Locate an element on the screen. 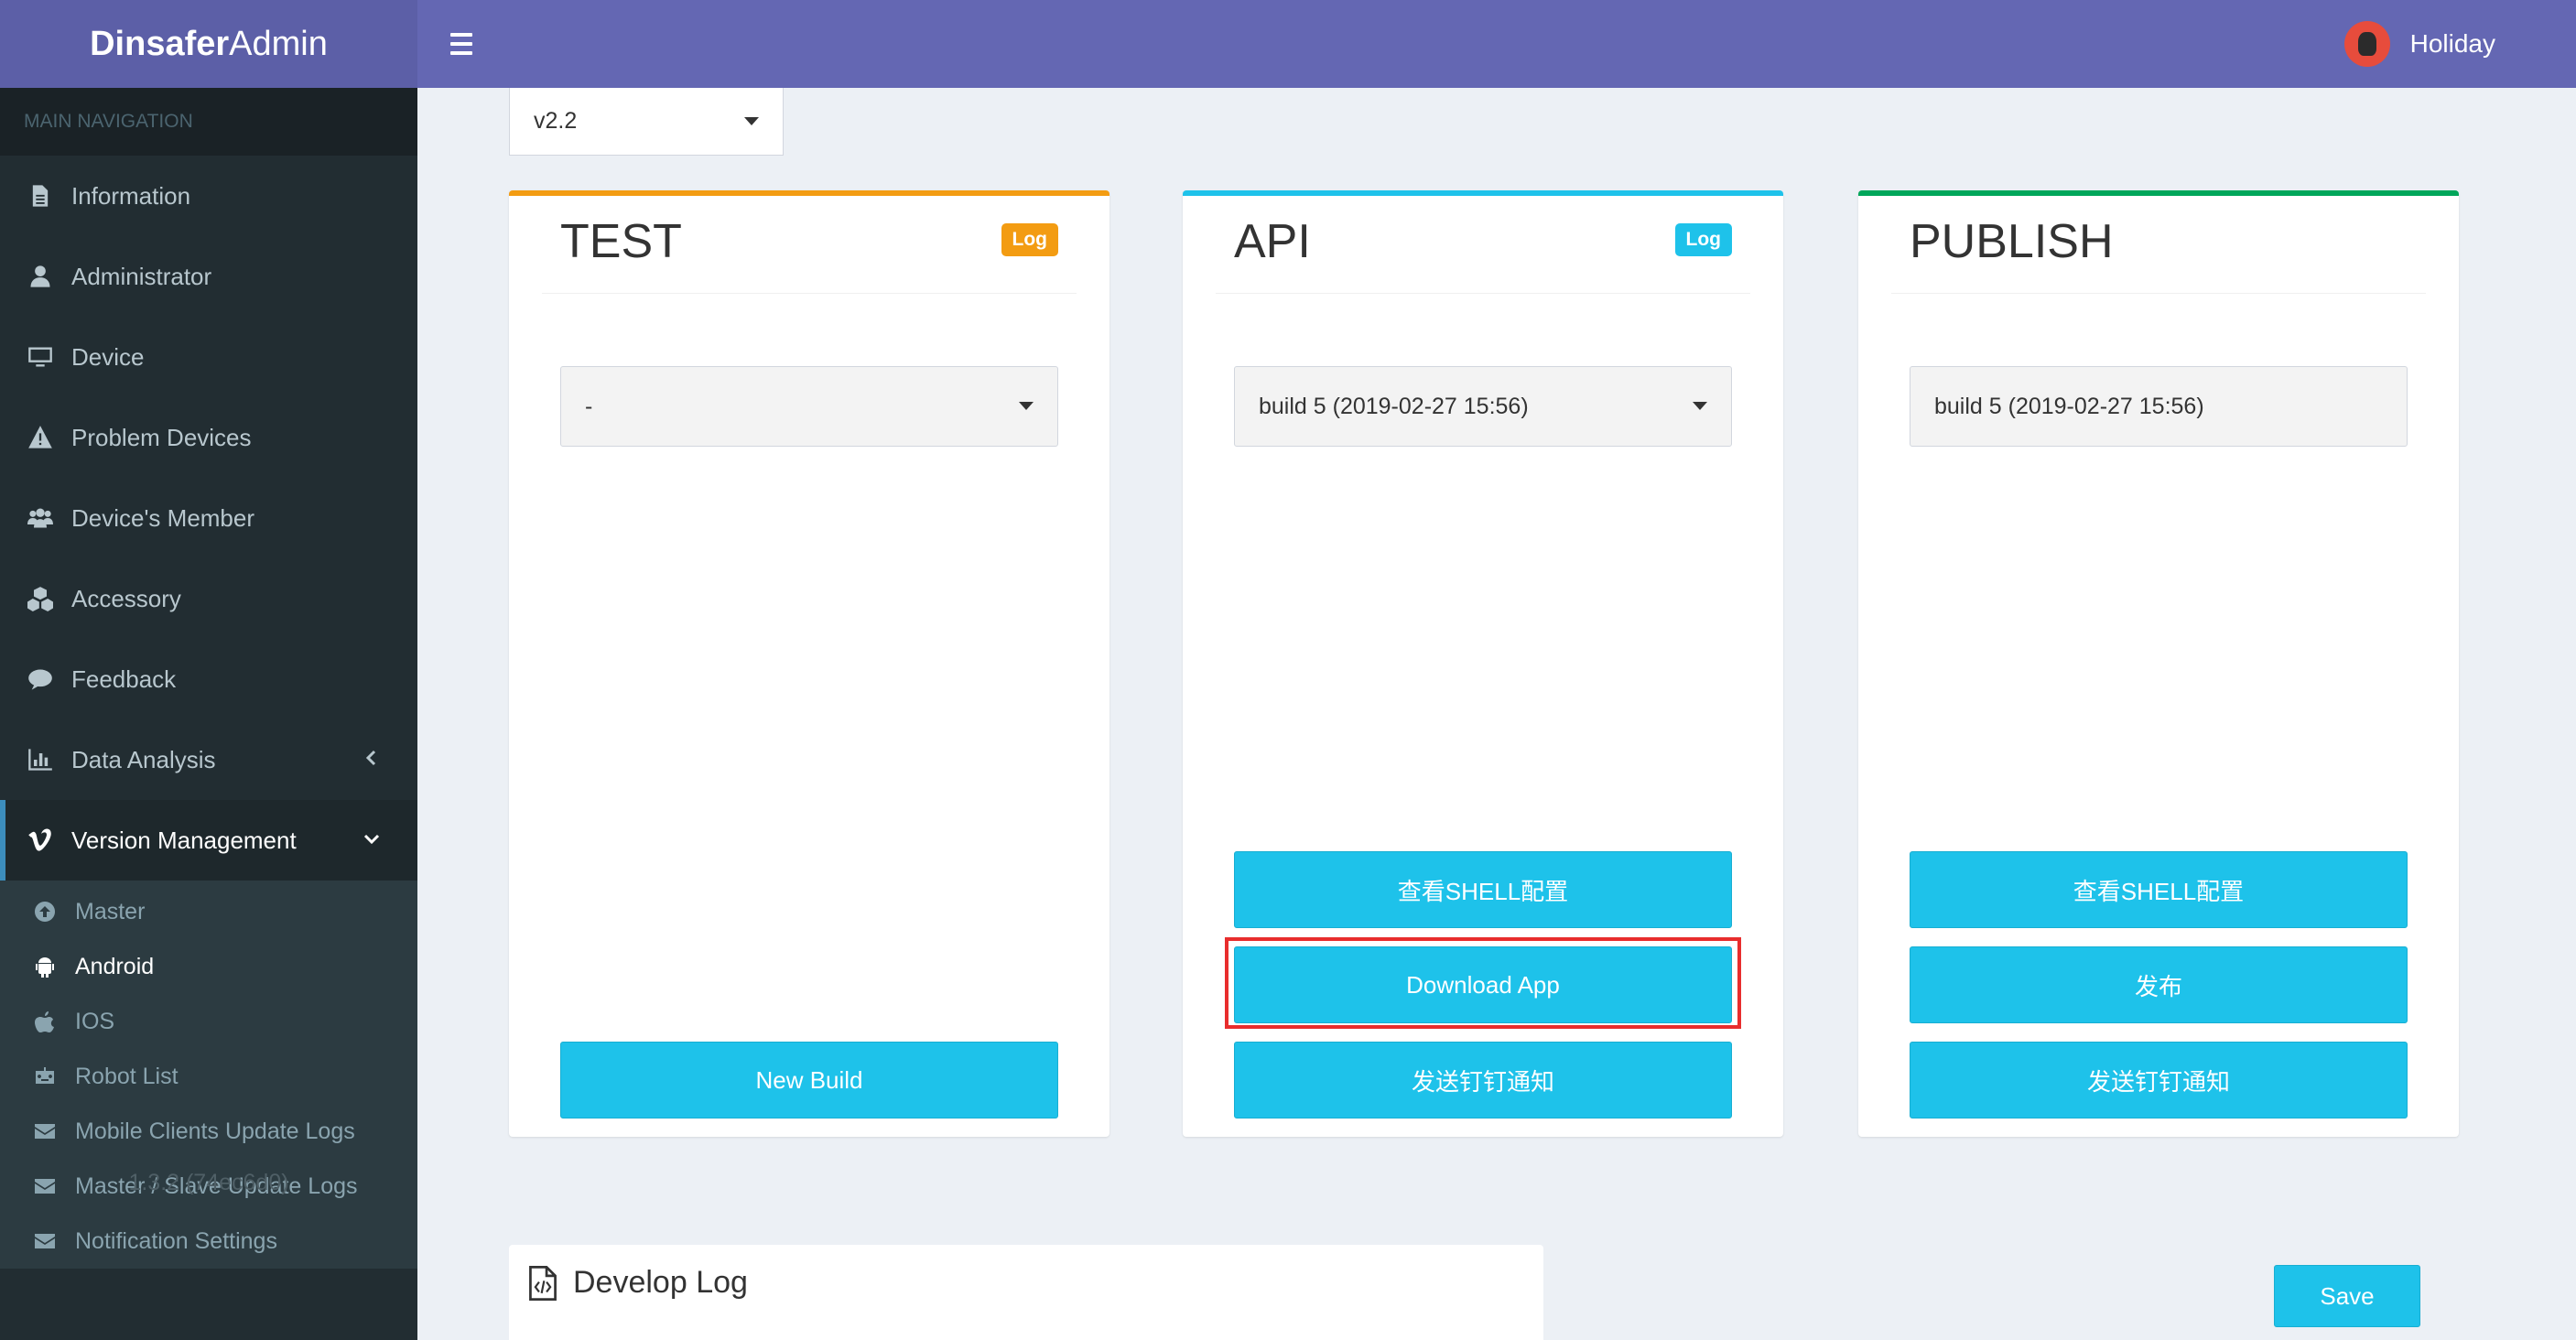  brand-bold: Dinsafer is located at coordinates (160, 43).